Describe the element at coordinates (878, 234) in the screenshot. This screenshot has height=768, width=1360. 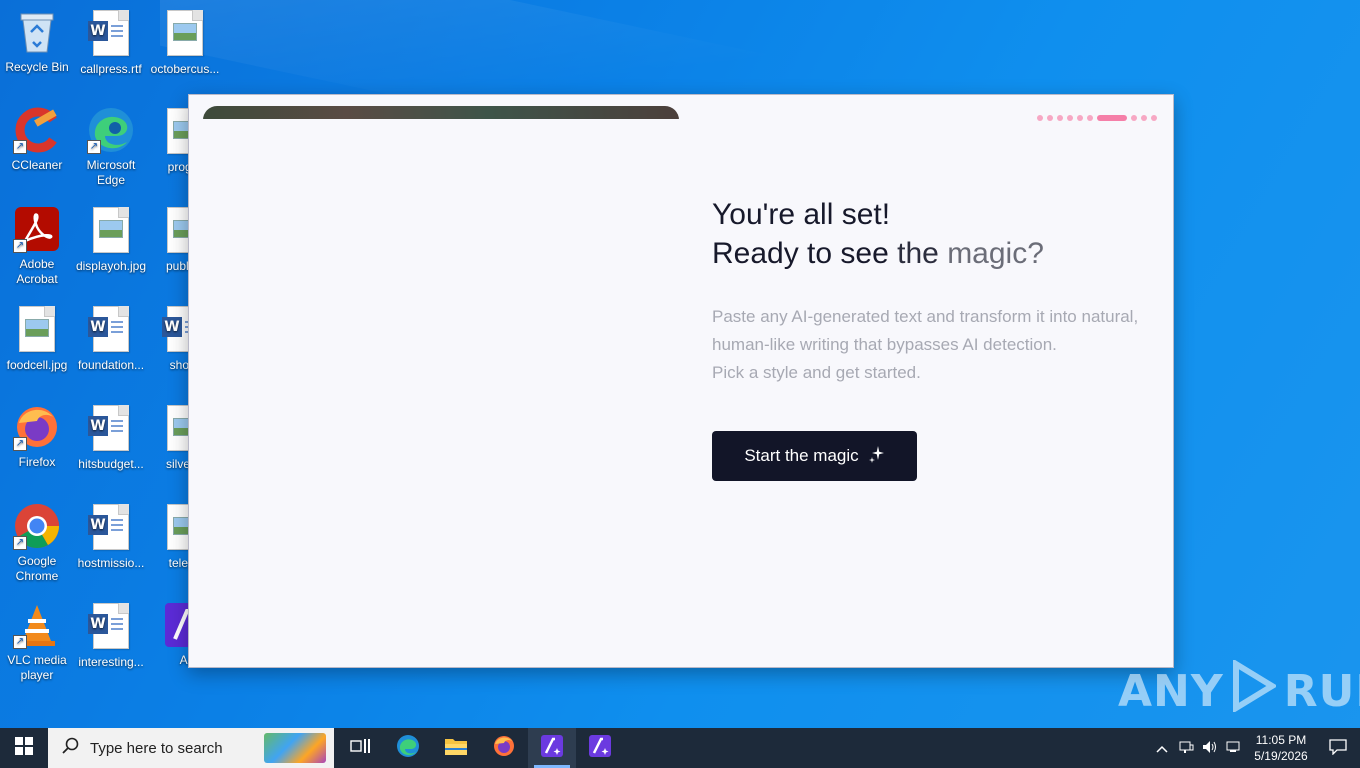
I see `onboarding-heading: You're all set! Ready to see the magic?` at that location.